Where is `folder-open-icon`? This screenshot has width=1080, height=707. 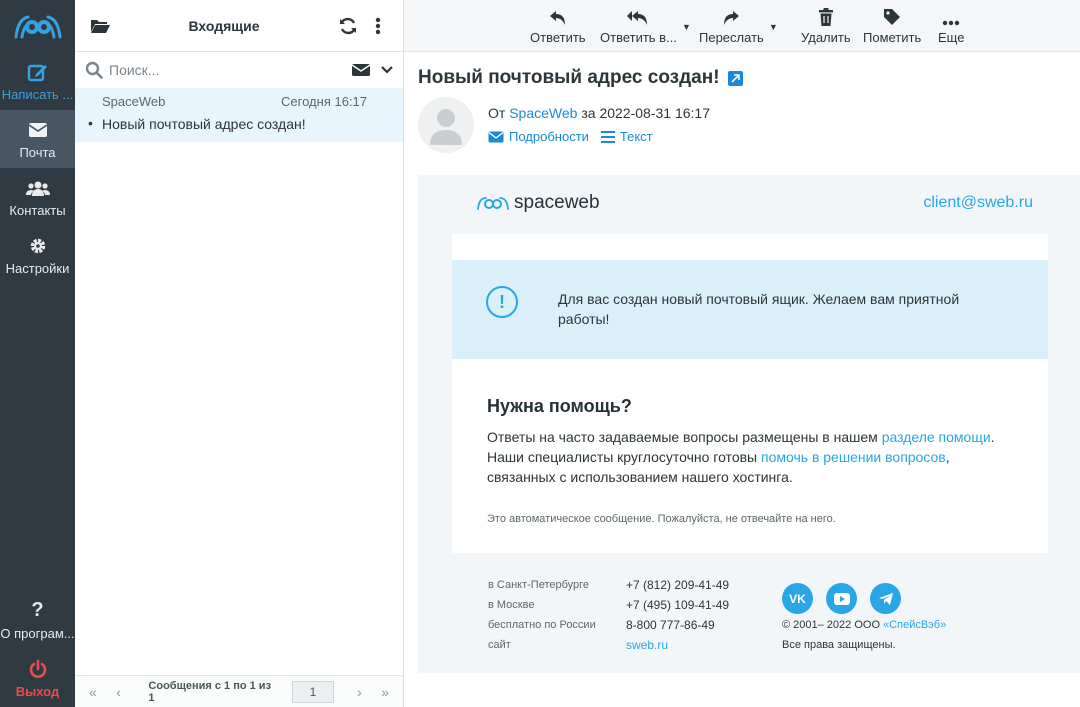
folder-open-icon is located at coordinates (100, 26).